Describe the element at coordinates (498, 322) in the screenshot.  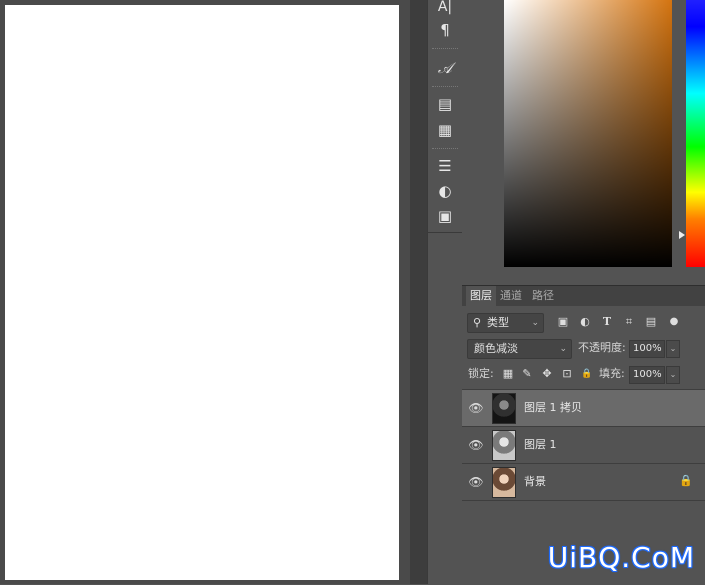
I see `layer-filter-label: 类型` at that location.